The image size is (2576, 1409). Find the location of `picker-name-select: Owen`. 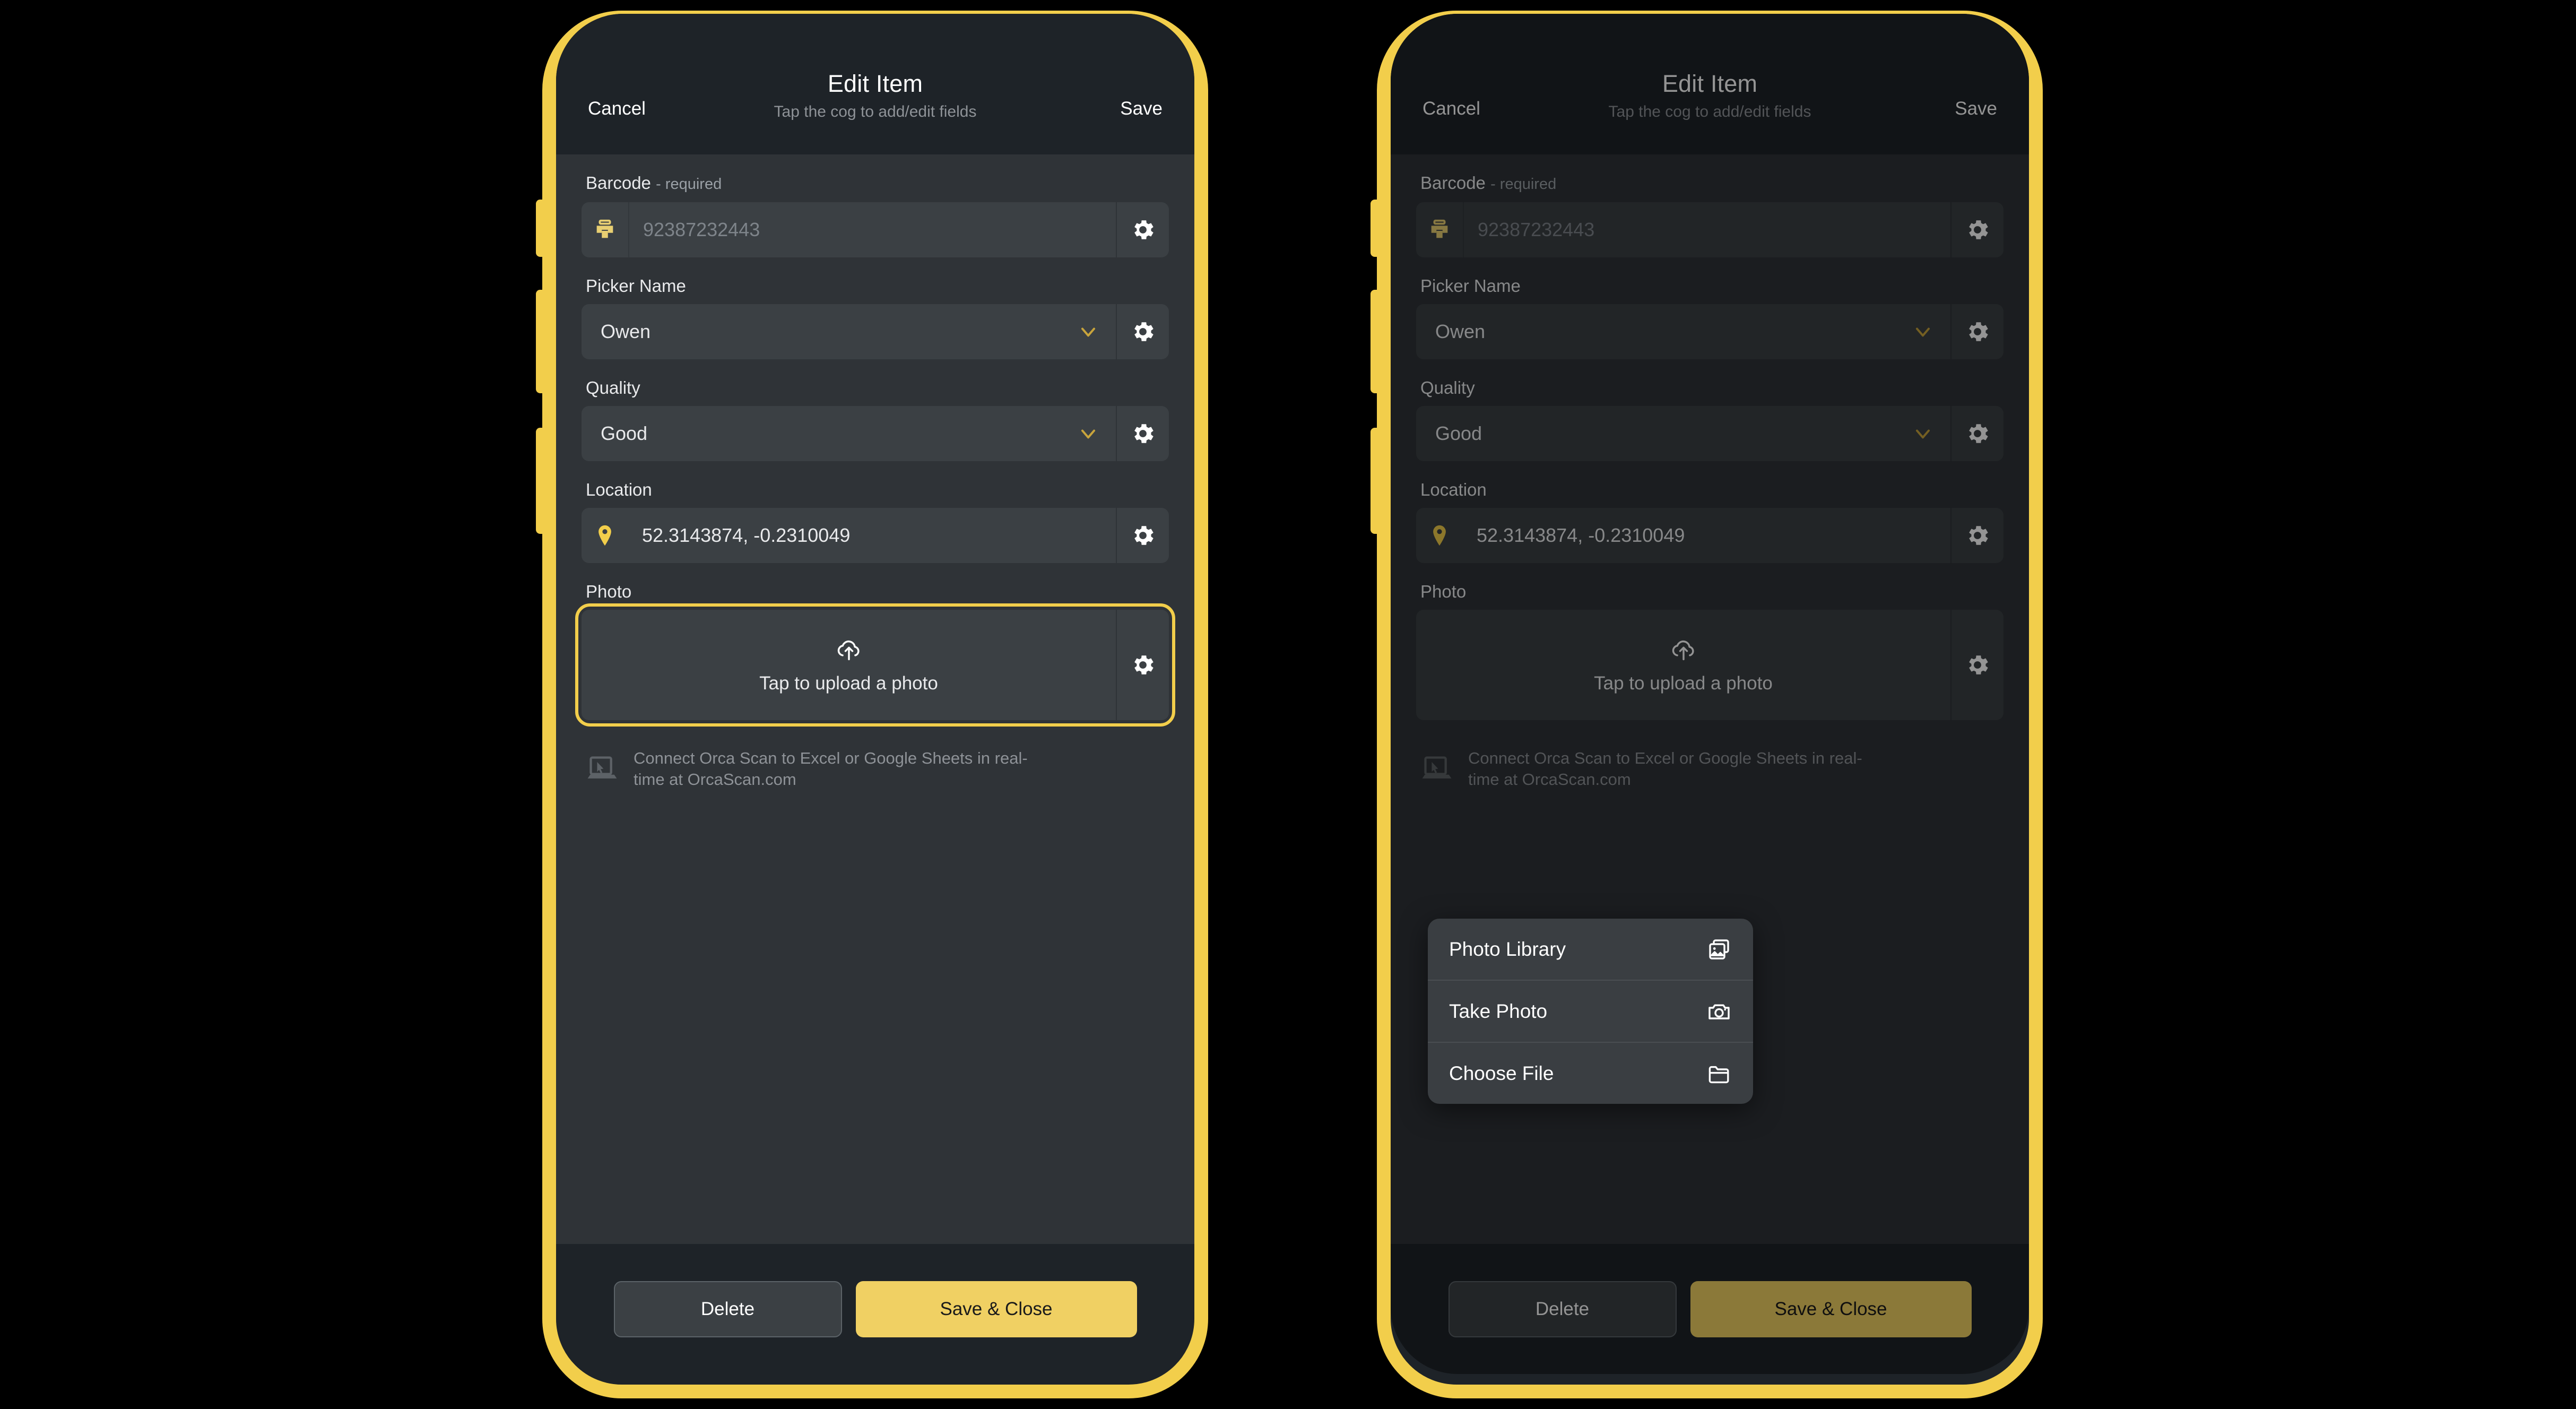

picker-name-select: Owen is located at coordinates (849, 331).